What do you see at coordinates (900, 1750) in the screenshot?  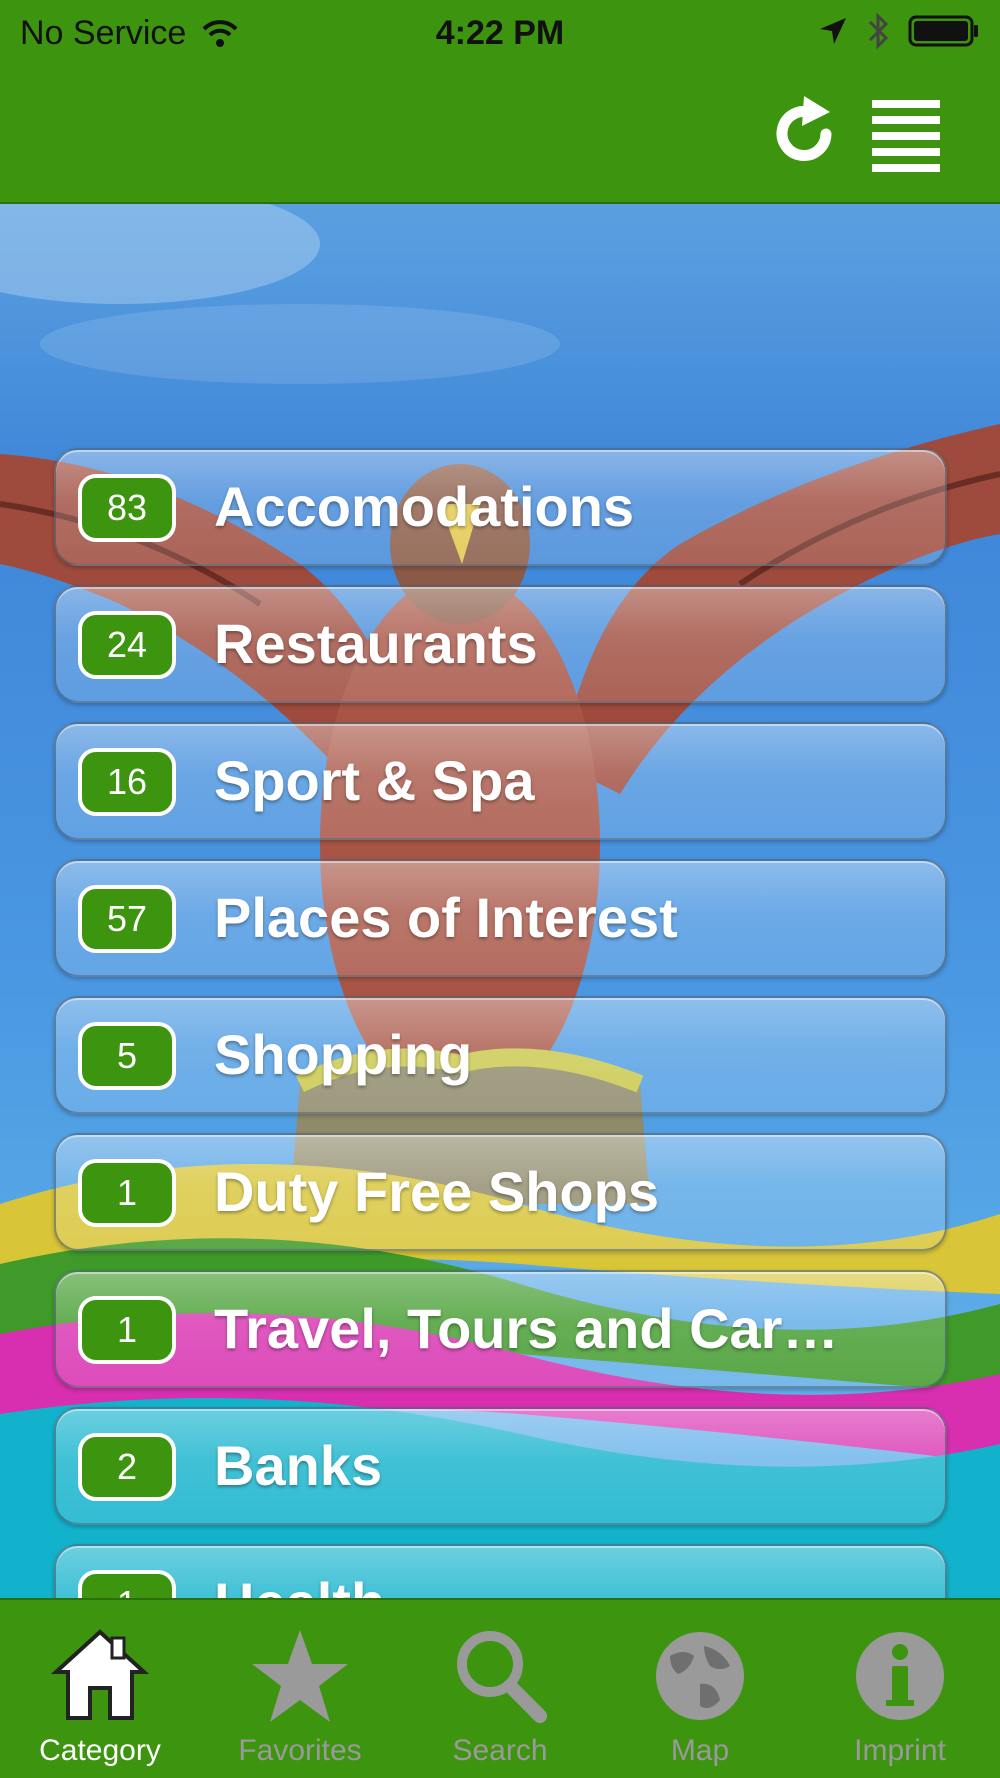 I see `tab-label: Imprint` at bounding box center [900, 1750].